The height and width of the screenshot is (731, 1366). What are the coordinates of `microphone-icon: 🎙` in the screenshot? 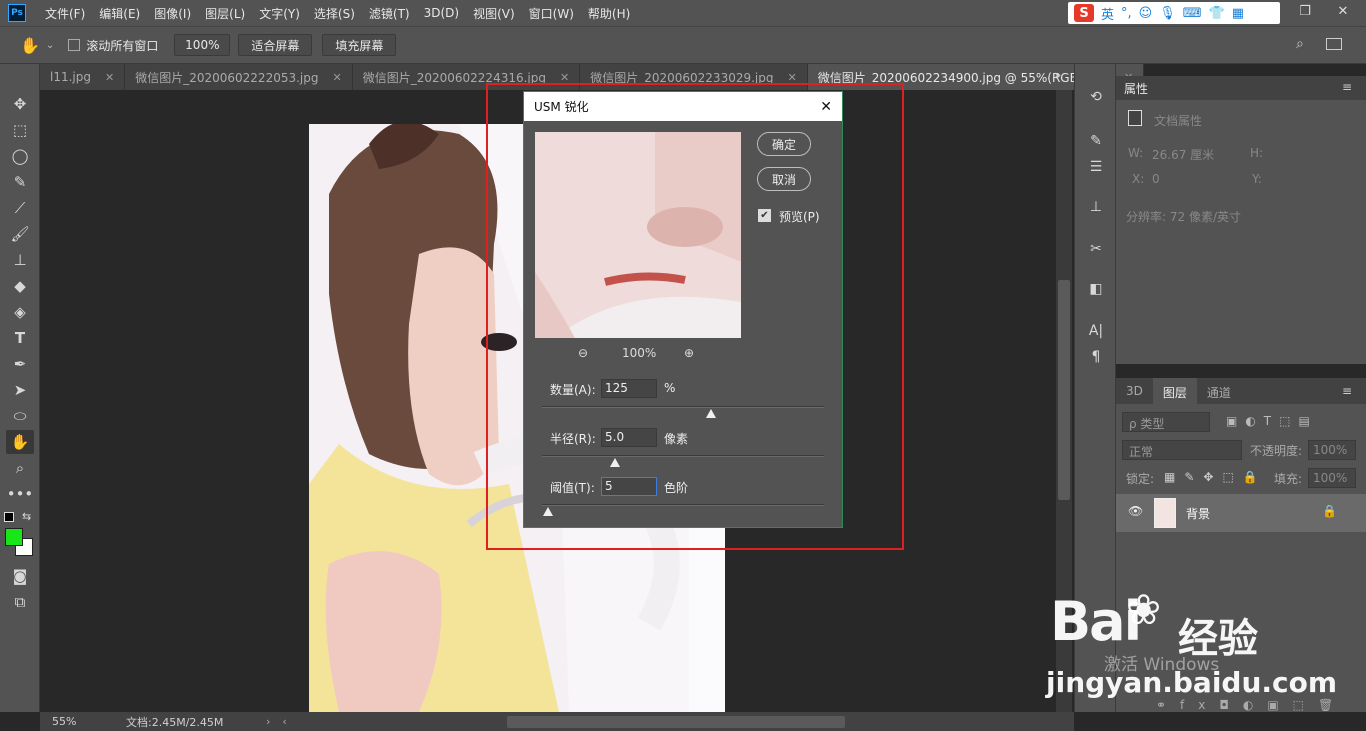 It's located at (1167, 13).